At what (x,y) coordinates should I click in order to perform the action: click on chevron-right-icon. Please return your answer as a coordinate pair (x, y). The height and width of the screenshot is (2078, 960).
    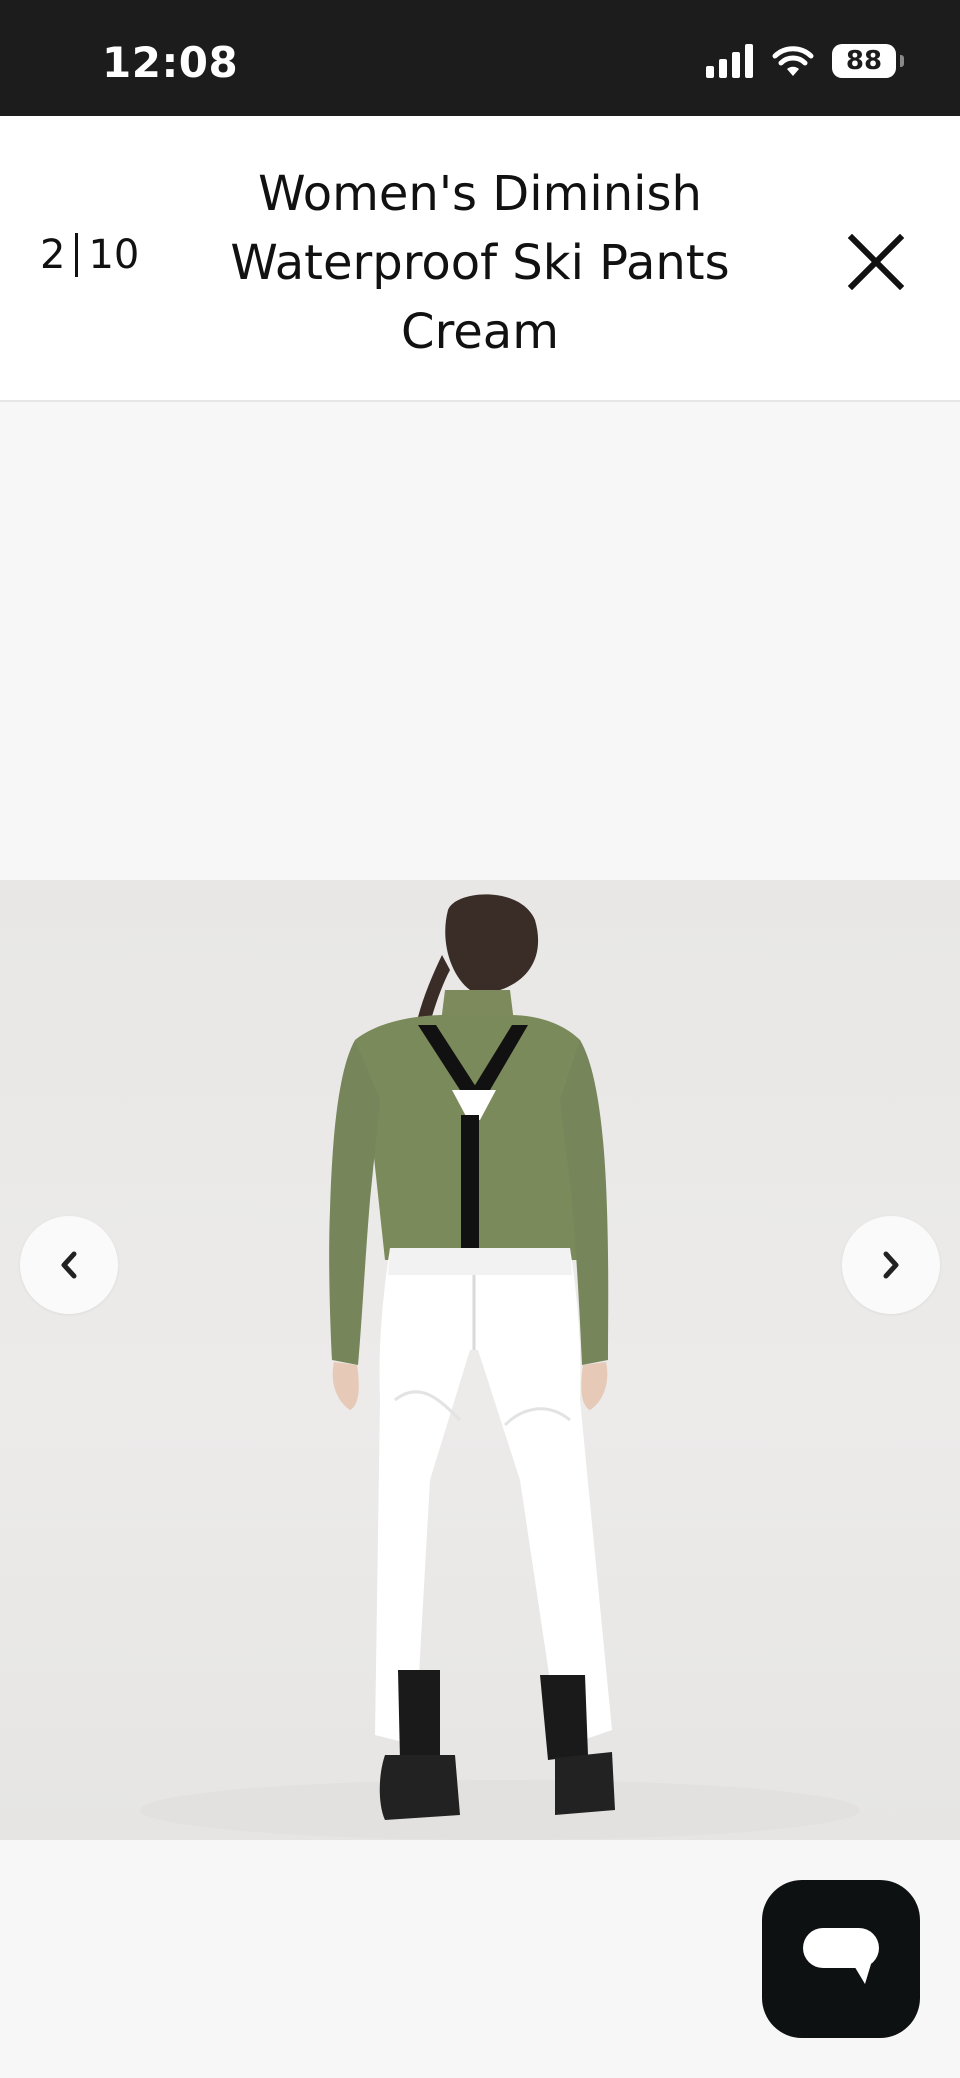
    Looking at the image, I should click on (891, 1265).